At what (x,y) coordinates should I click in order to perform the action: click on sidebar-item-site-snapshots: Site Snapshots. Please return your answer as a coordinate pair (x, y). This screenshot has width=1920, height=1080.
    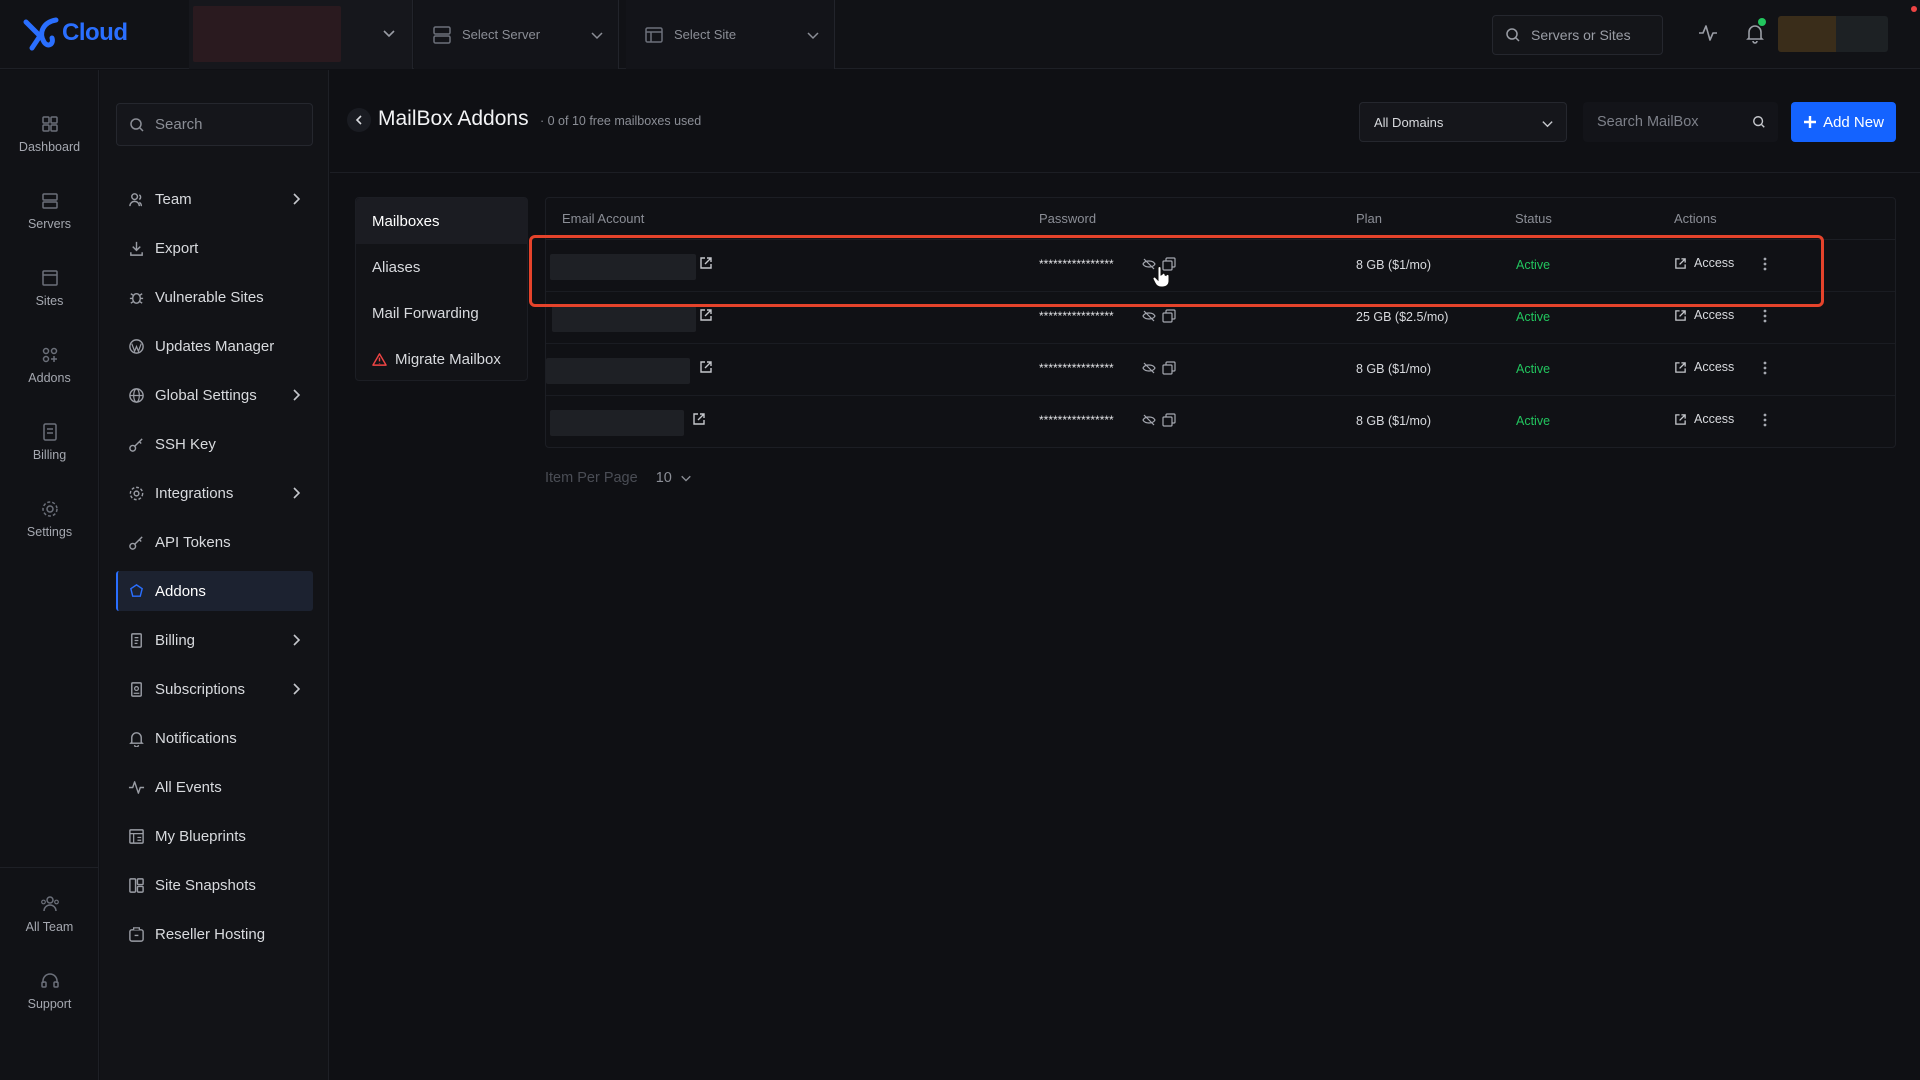
    Looking at the image, I should click on (214, 885).